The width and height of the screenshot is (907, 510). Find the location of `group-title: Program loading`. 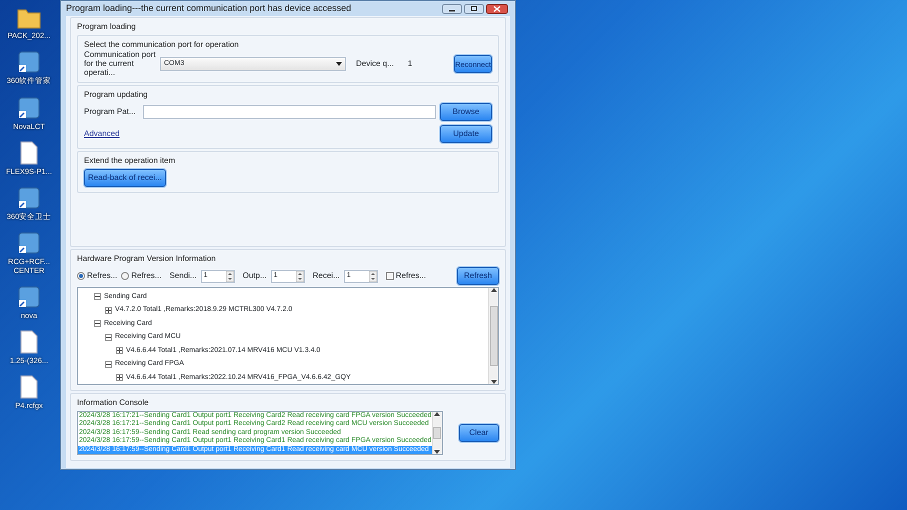

group-title: Program loading is located at coordinates (107, 27).